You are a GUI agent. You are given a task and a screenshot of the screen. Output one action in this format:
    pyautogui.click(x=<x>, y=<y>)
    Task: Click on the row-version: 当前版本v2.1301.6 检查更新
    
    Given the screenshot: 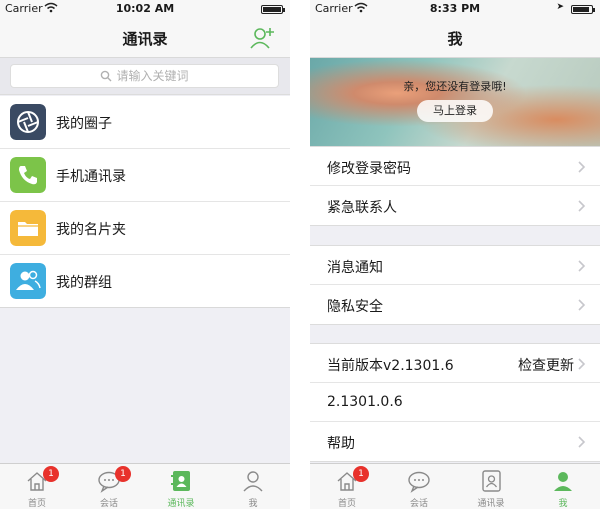 What is the action you would take?
    pyautogui.click(x=455, y=363)
    